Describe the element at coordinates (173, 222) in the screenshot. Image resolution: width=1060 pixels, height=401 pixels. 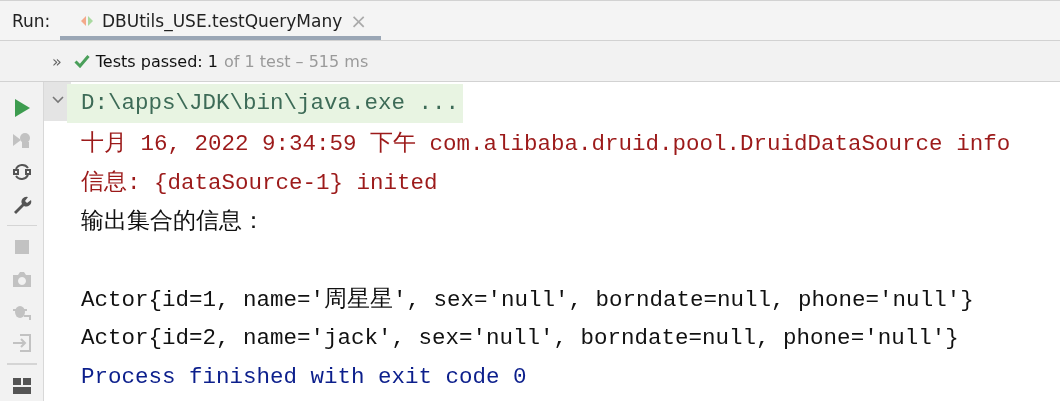
I see `output-line: 输出集合的信息：` at that location.